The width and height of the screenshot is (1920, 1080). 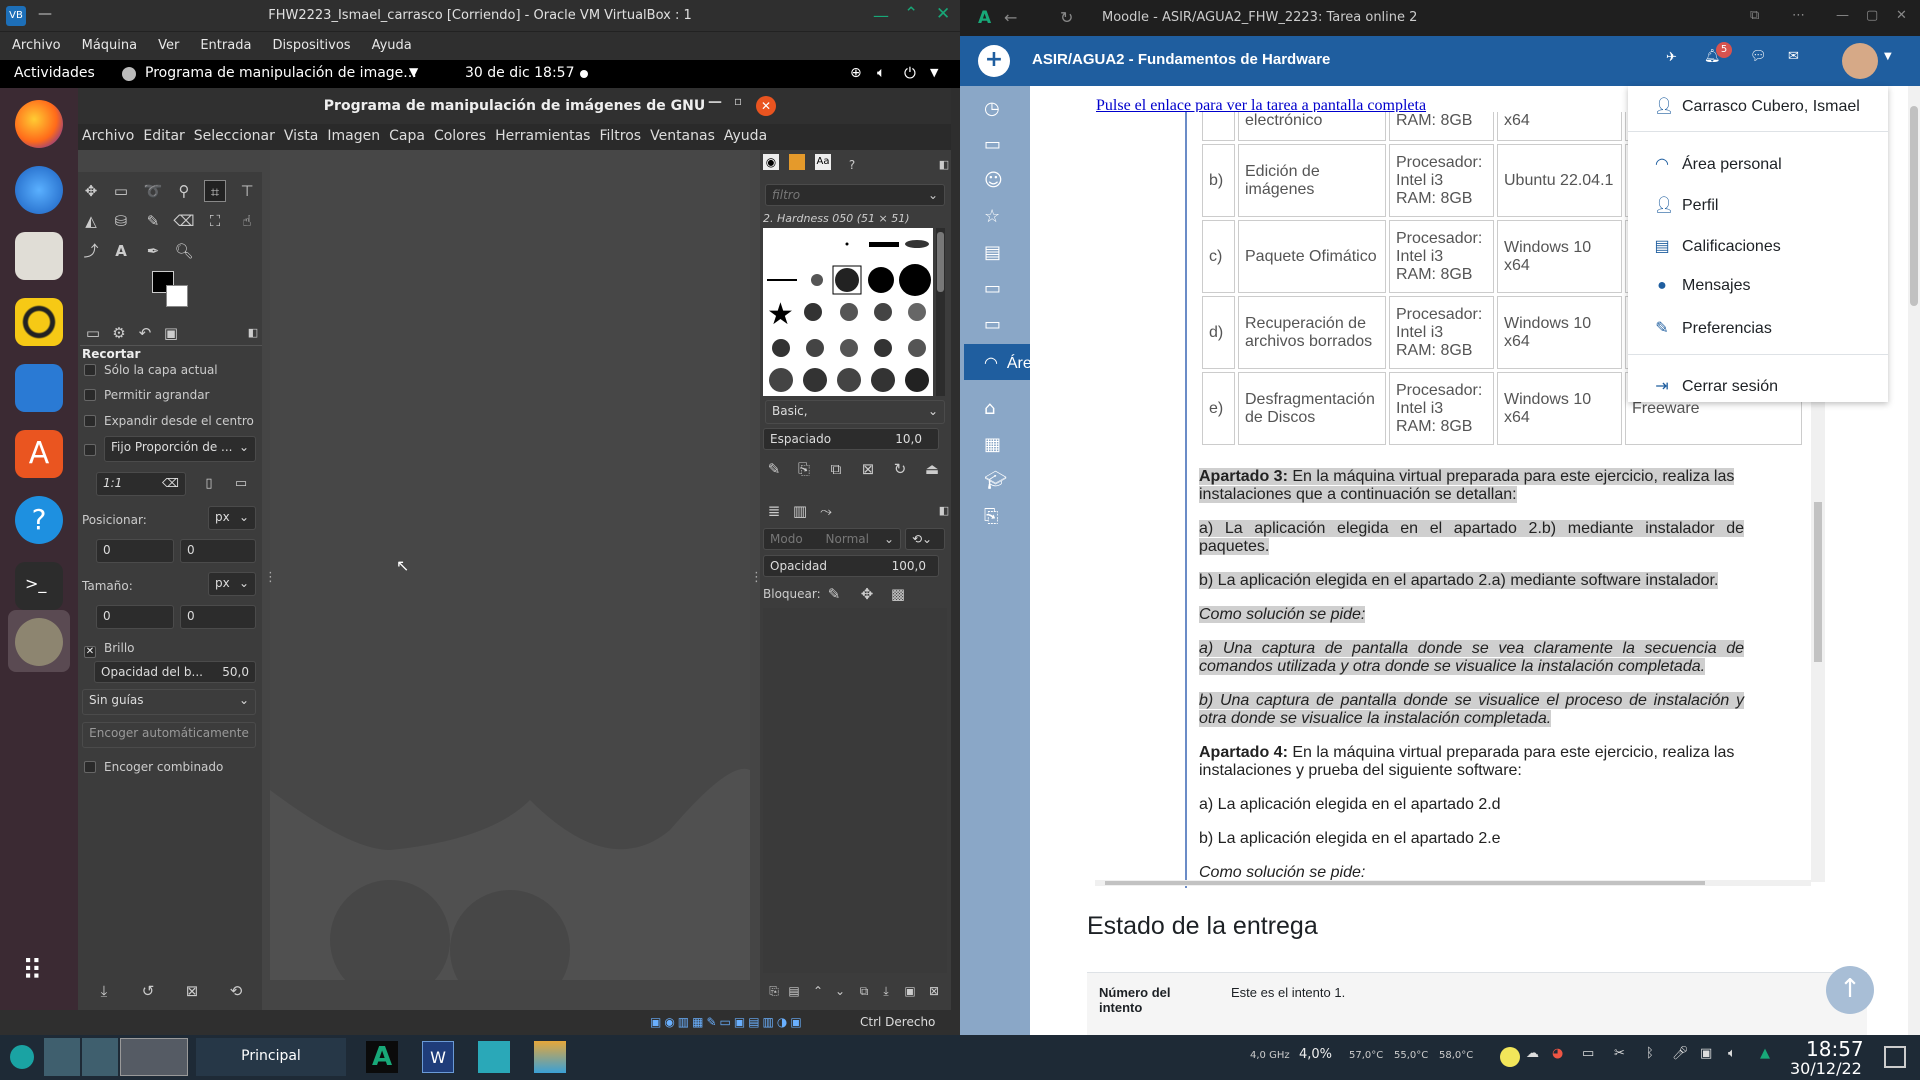 I want to click on menu-area-personal: ◠ Área personal, so click(x=1718, y=164).